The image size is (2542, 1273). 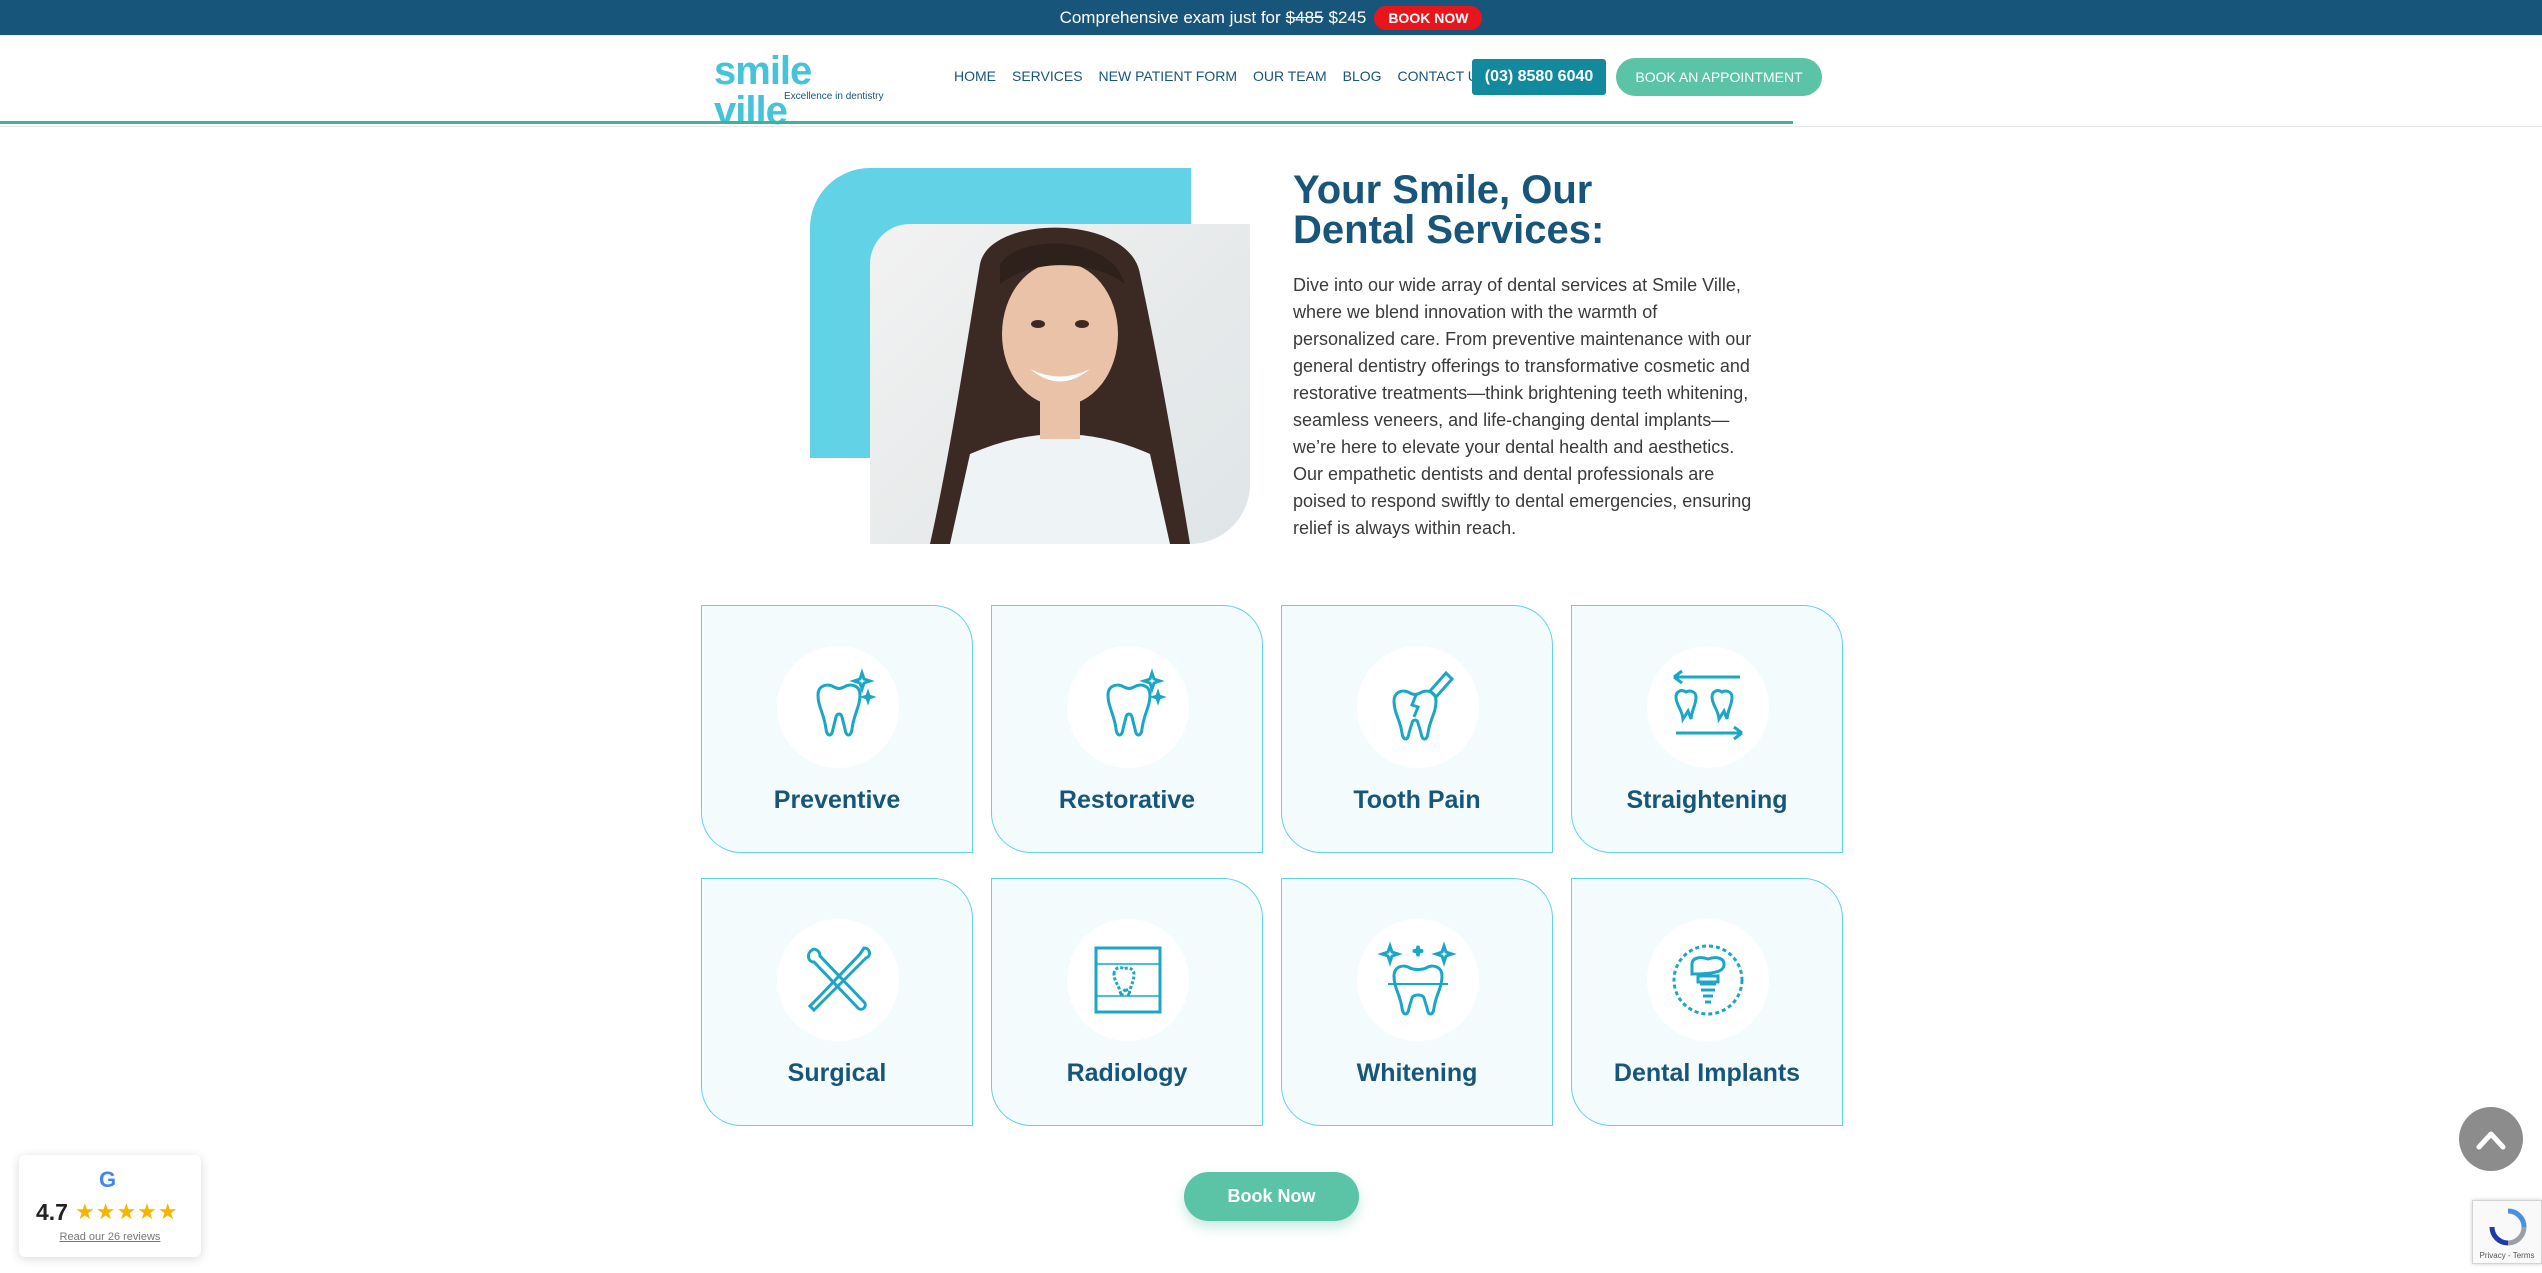 I want to click on logo-tagline: Excellence in dentistry, so click(x=834, y=96).